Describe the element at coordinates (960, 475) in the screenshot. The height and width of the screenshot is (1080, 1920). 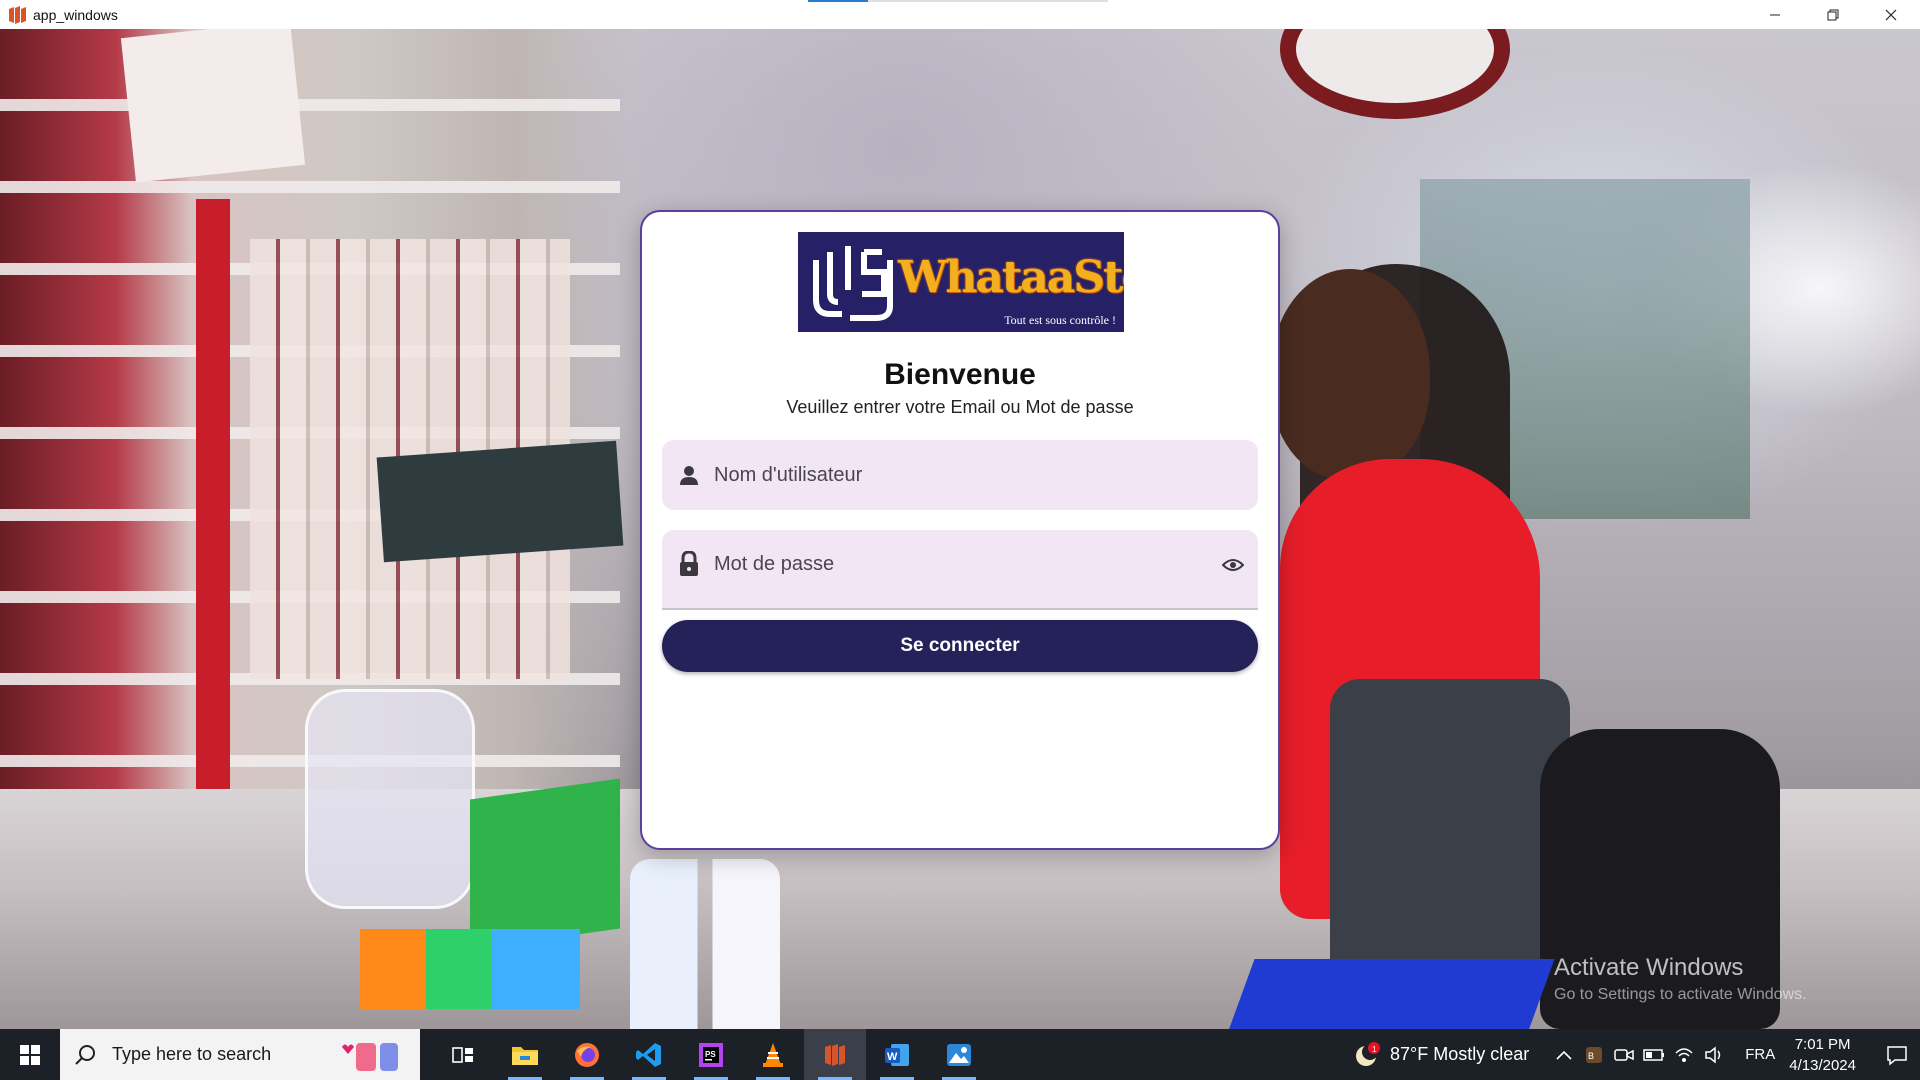
I see `username-field: Nom d'utilisateur` at that location.